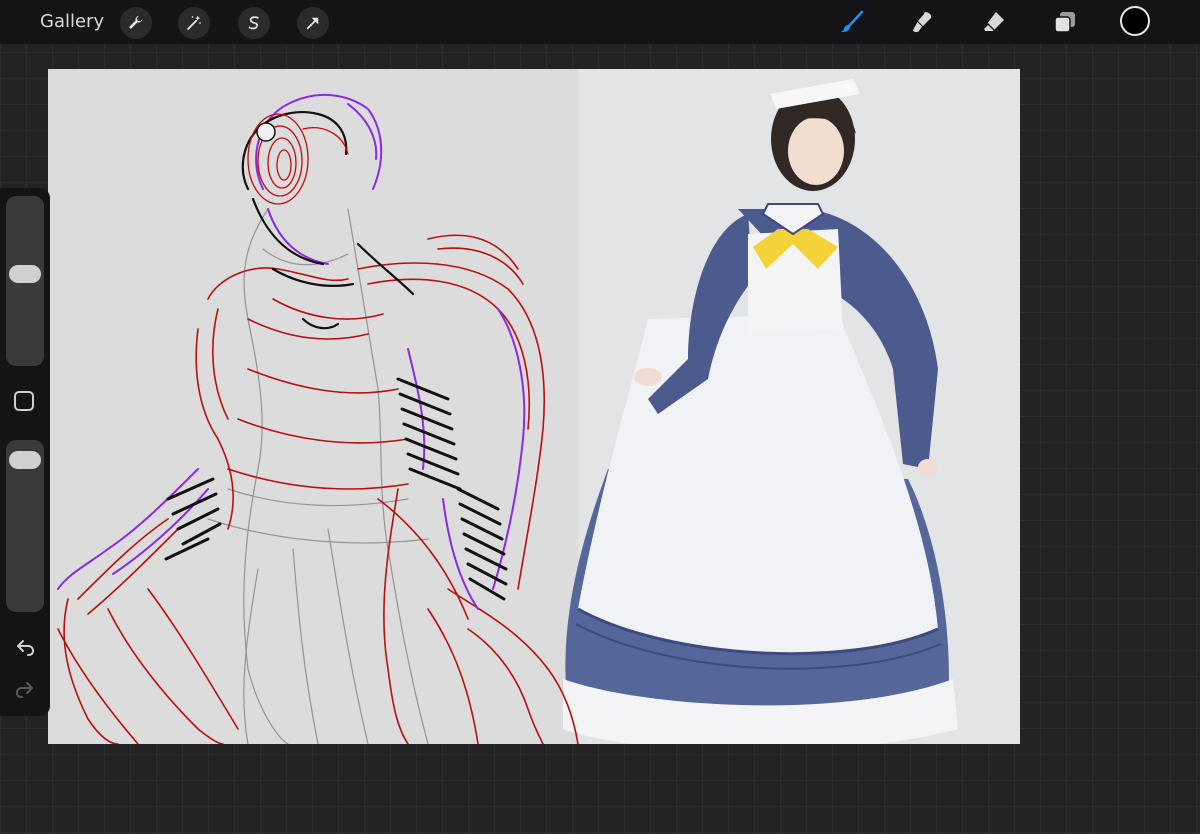 Image resolution: width=1200 pixels, height=834 pixels. I want to click on opacity-thumb, so click(25, 460).